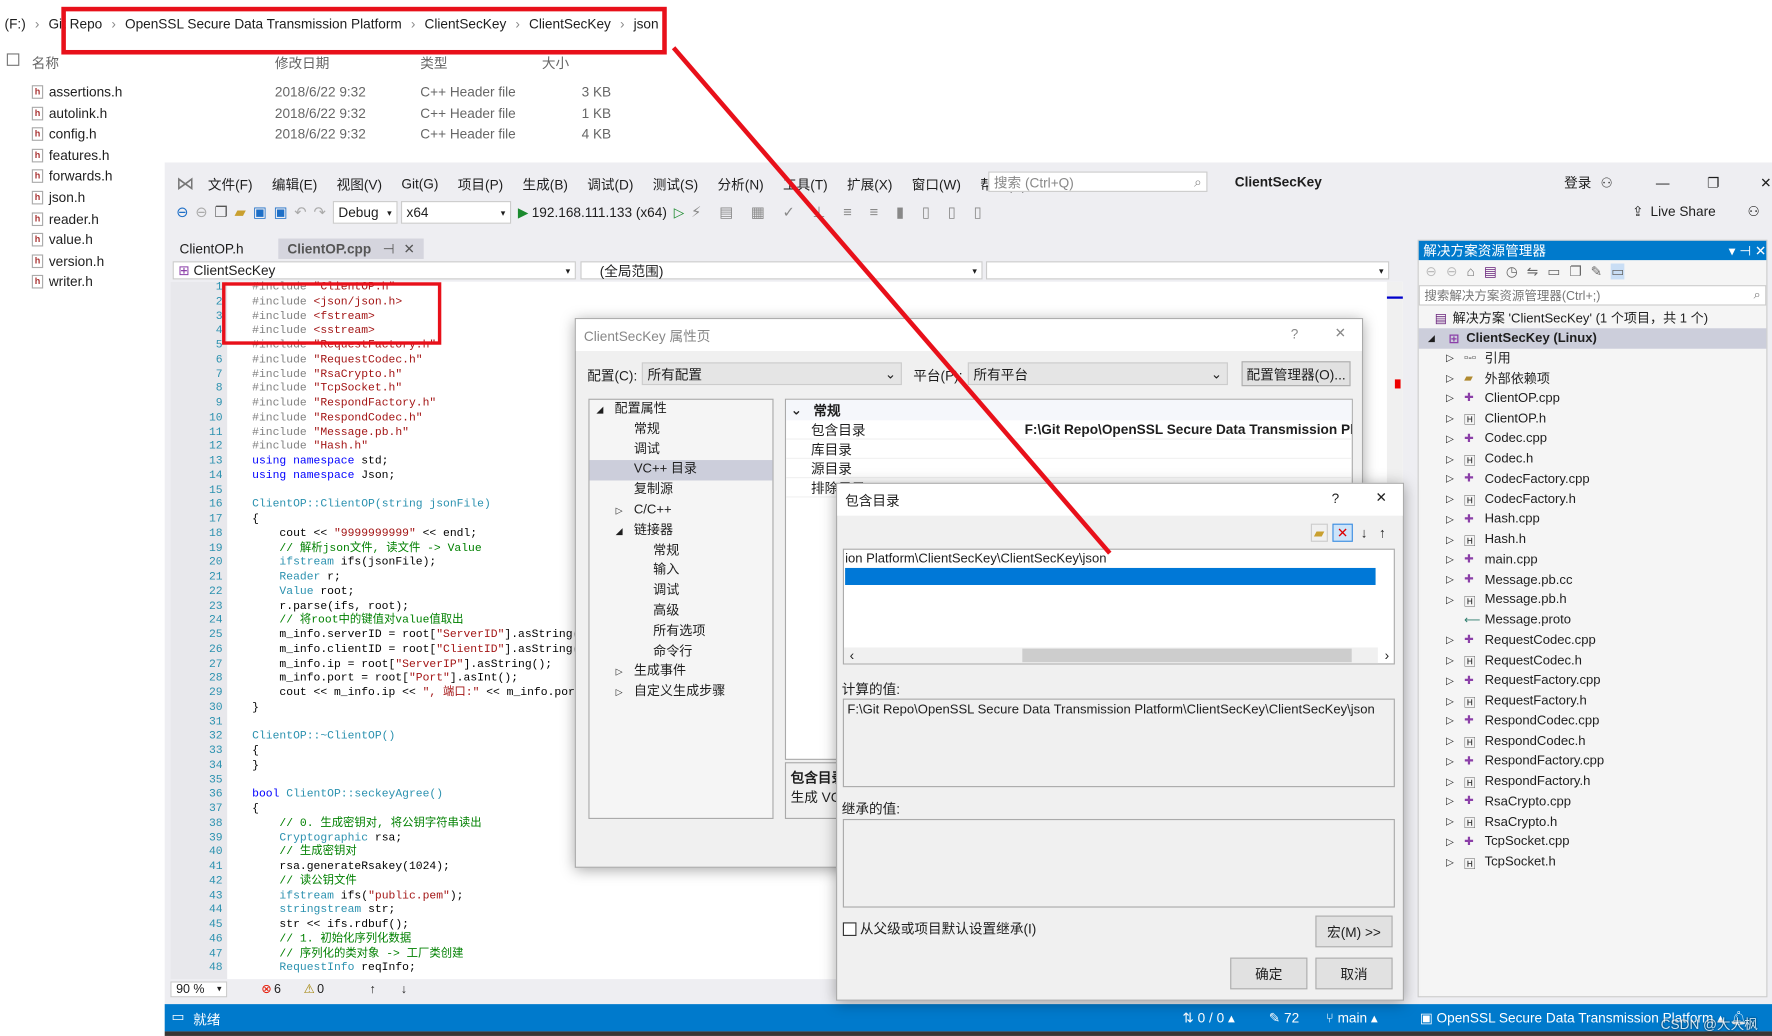  Describe the element at coordinates (332, 313) in the screenshot. I see `include-highlight` at that location.